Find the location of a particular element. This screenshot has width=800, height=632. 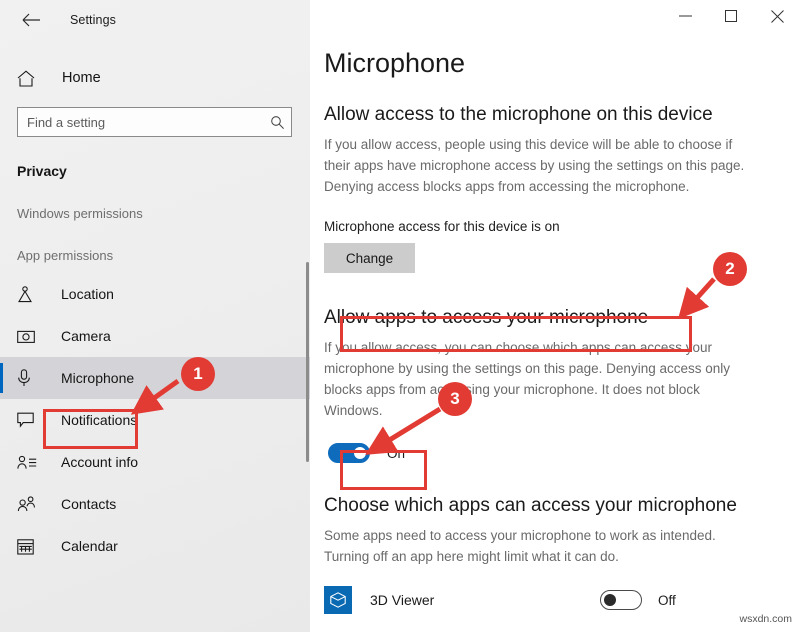

sidebar-item-account-info-label: Account info is located at coordinates (100, 462).